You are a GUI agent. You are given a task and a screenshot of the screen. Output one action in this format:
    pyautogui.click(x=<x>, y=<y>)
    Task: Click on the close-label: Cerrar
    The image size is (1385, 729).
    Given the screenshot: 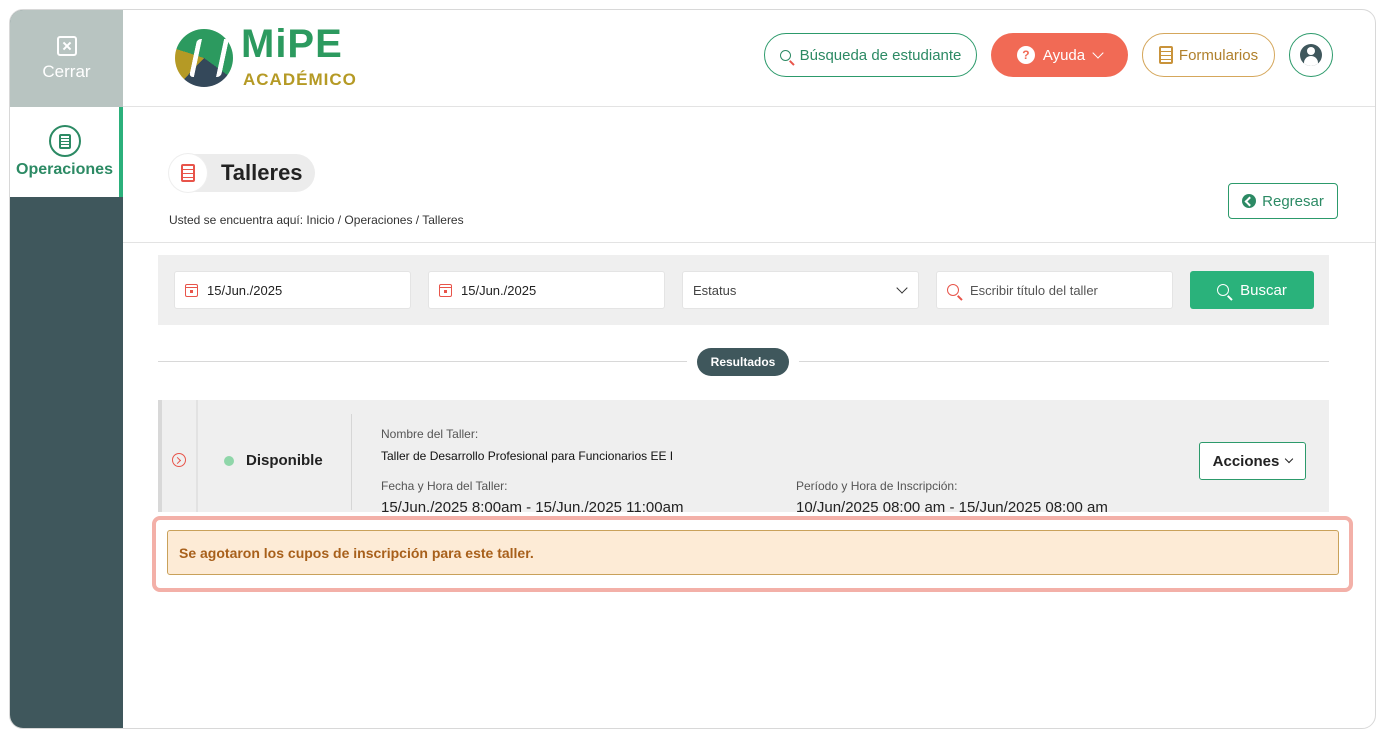 What is the action you would take?
    pyautogui.click(x=66, y=71)
    